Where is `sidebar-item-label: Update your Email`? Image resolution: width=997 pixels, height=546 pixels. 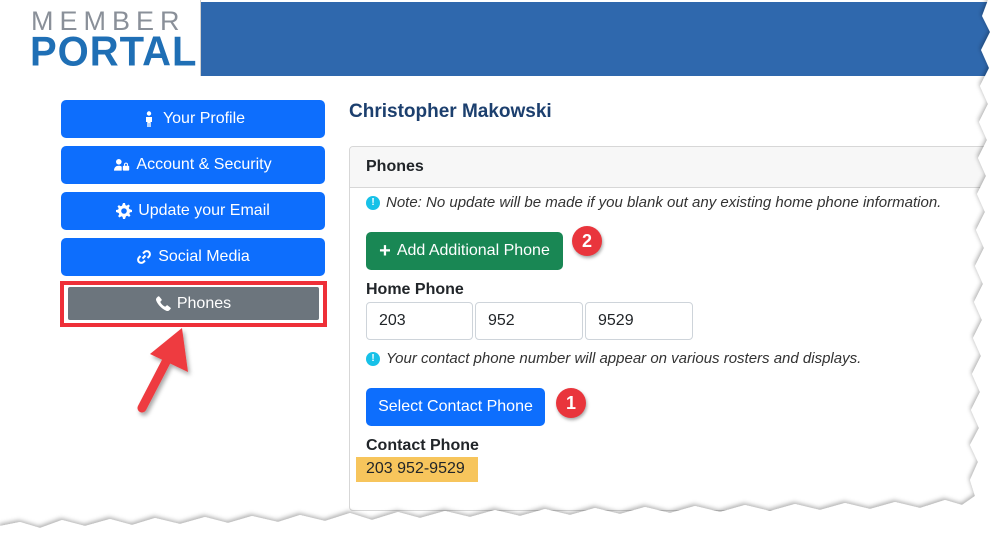
sidebar-item-label: Update your Email is located at coordinates (204, 210).